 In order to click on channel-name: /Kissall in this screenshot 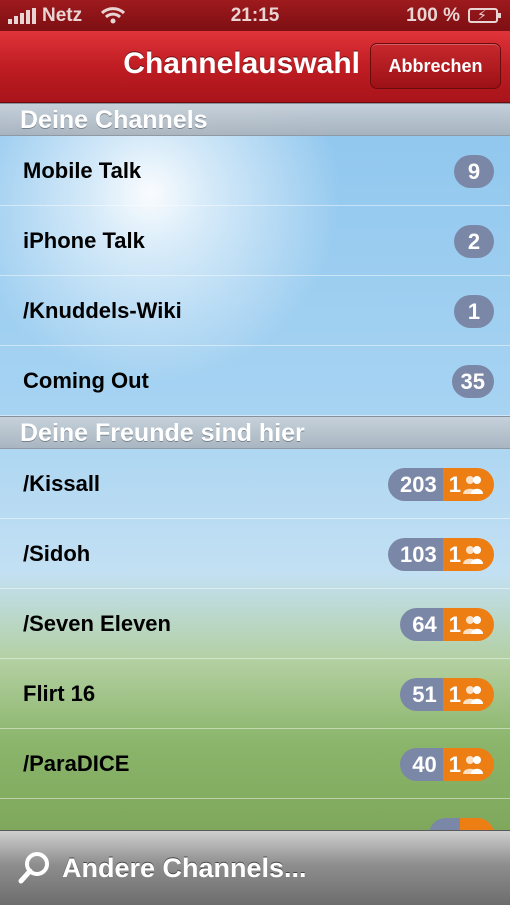, I will do `click(62, 483)`.